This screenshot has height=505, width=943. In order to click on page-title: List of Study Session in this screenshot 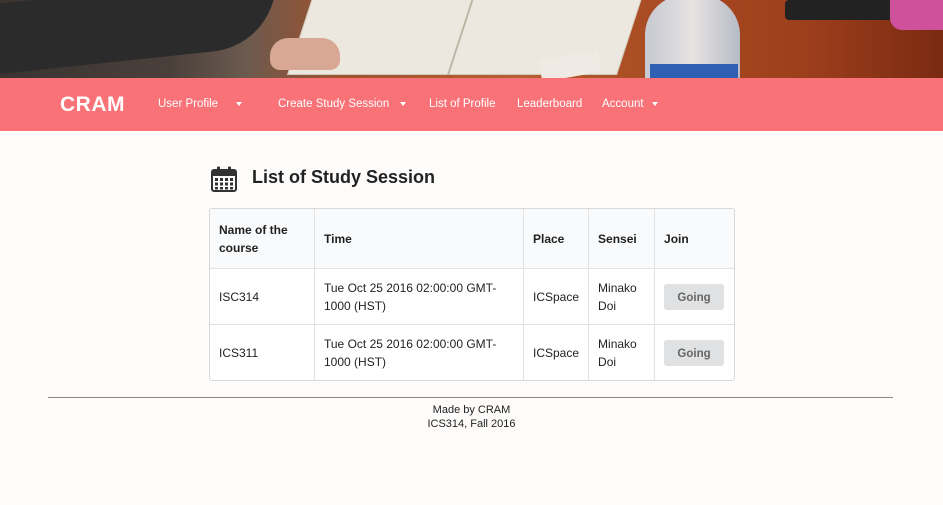, I will do `click(344, 177)`.